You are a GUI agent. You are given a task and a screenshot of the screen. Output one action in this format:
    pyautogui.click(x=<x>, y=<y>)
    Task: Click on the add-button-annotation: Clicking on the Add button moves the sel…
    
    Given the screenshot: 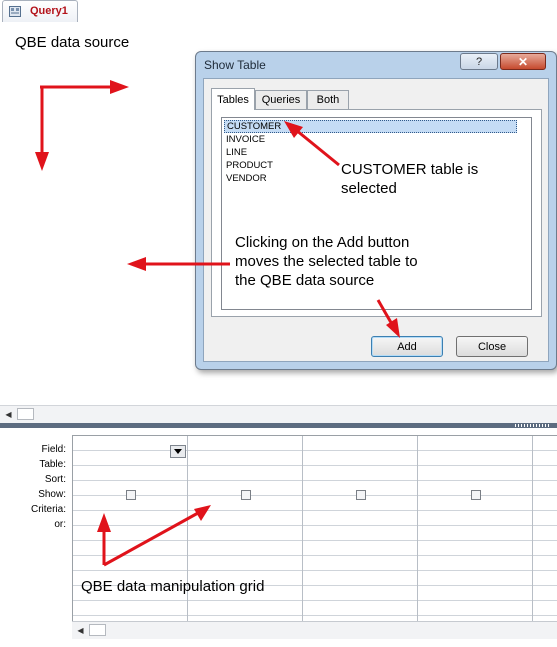 What is the action you would take?
    pyautogui.click(x=326, y=261)
    